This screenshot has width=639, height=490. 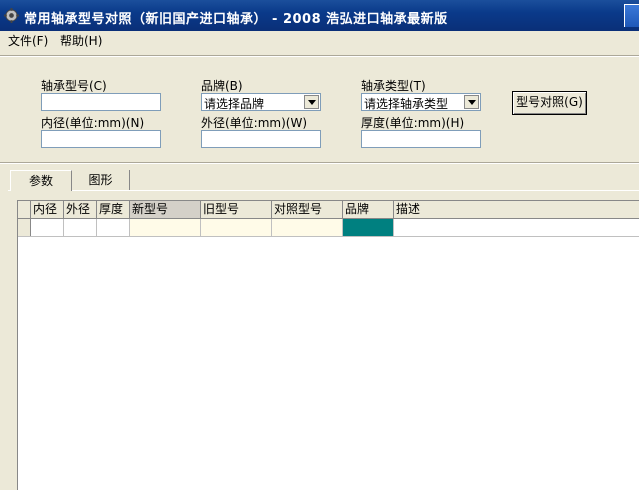 I want to click on brand-select: 请选择品牌, so click(x=261, y=102).